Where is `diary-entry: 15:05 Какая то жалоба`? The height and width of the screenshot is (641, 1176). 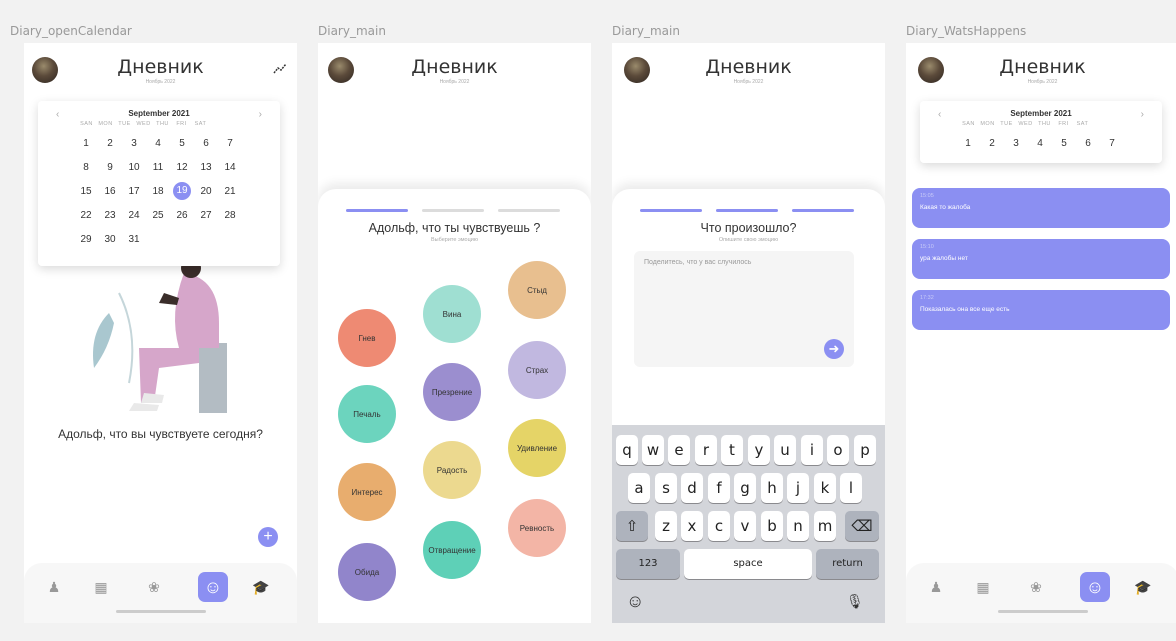
diary-entry: 15:05 Какая то жалоба is located at coordinates (1041, 208).